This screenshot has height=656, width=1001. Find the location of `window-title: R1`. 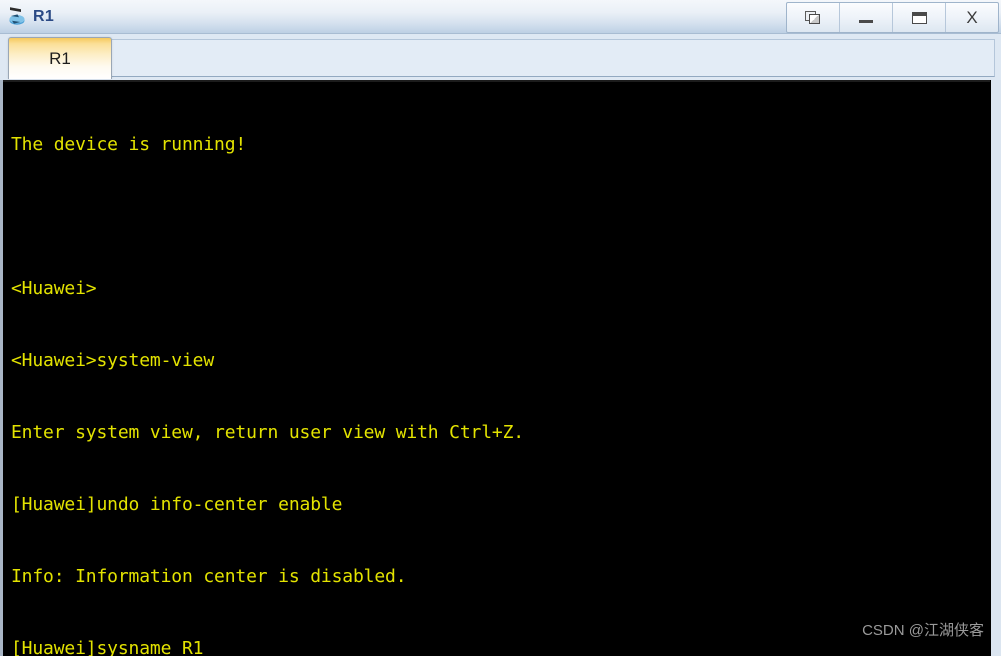

window-title: R1 is located at coordinates (44, 16).